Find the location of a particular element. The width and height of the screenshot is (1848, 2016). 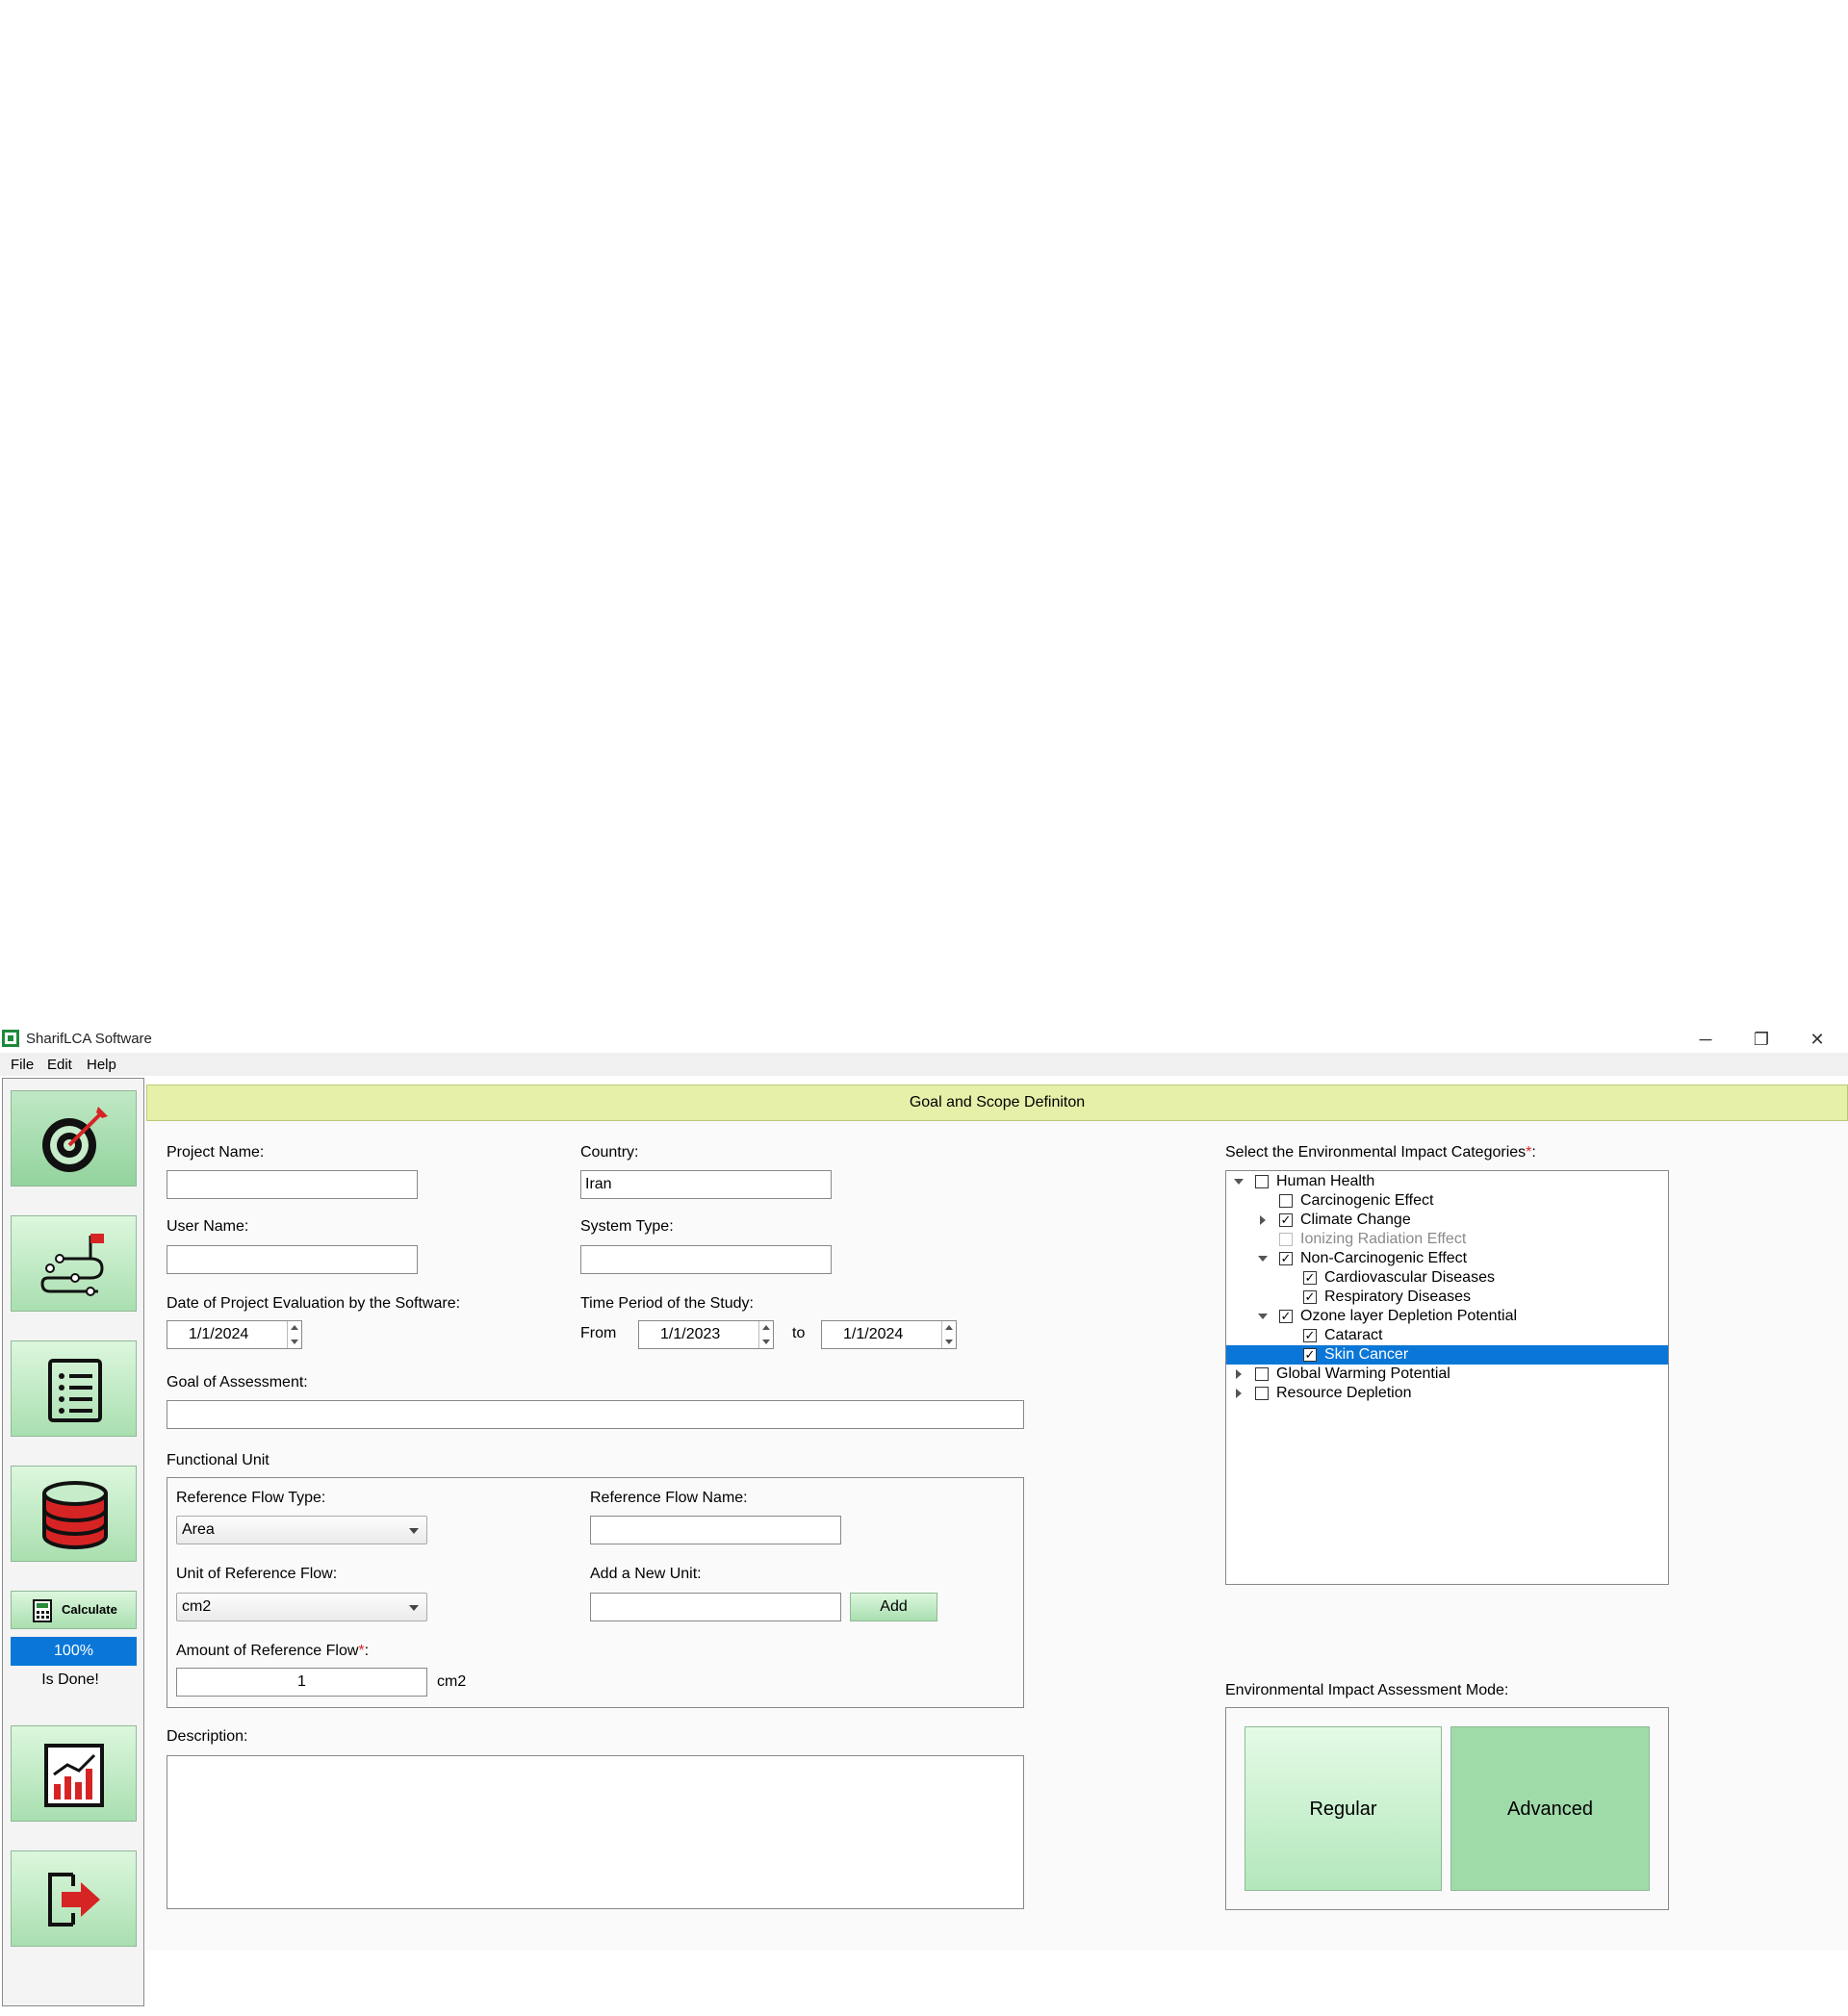

route-nav-button is located at coordinates (74, 1263).